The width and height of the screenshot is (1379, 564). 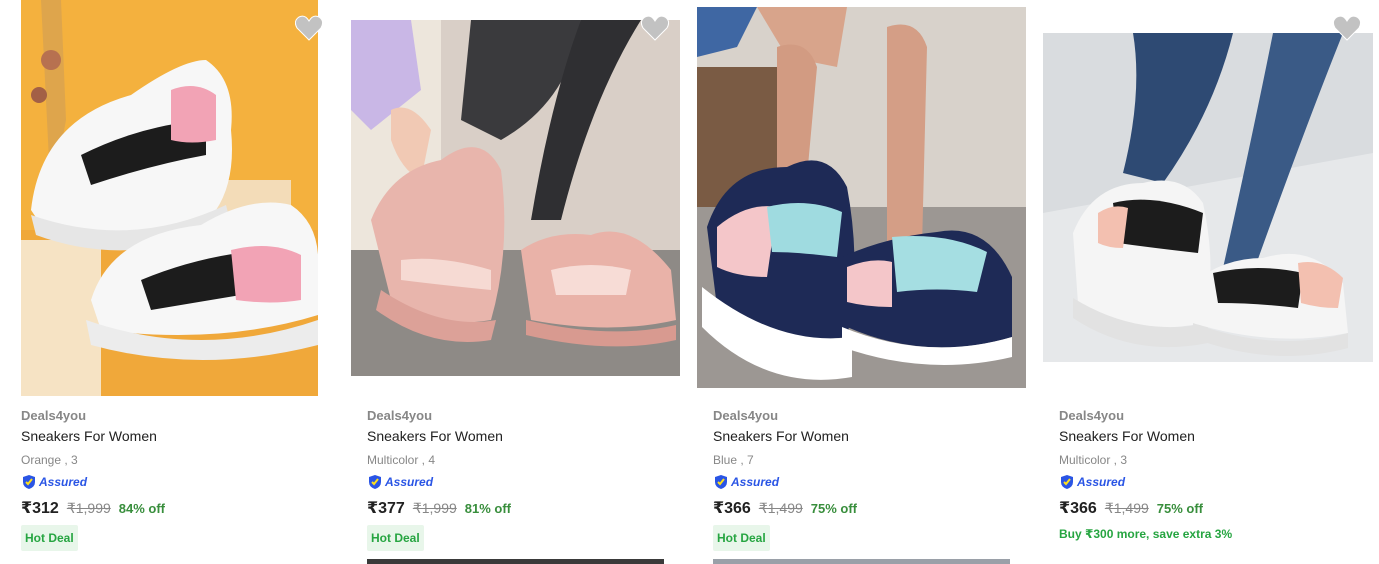 I want to click on product-variant: Orange , 3, so click(x=49, y=460).